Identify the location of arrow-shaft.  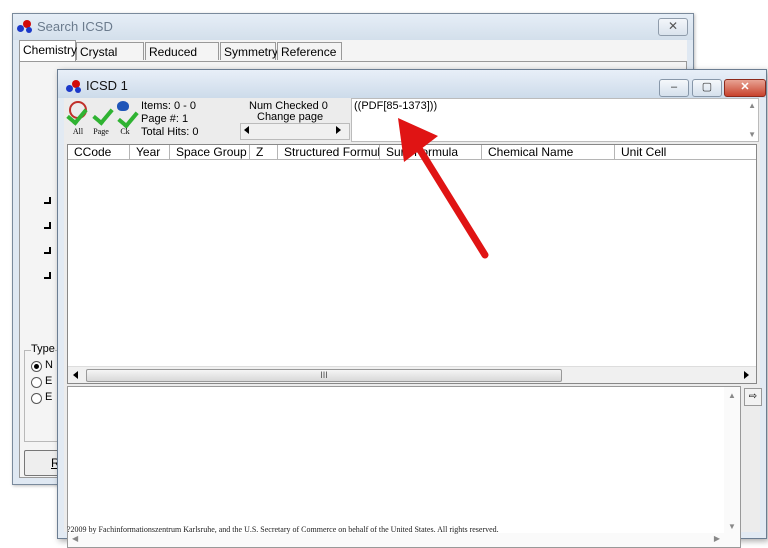
(452, 202).